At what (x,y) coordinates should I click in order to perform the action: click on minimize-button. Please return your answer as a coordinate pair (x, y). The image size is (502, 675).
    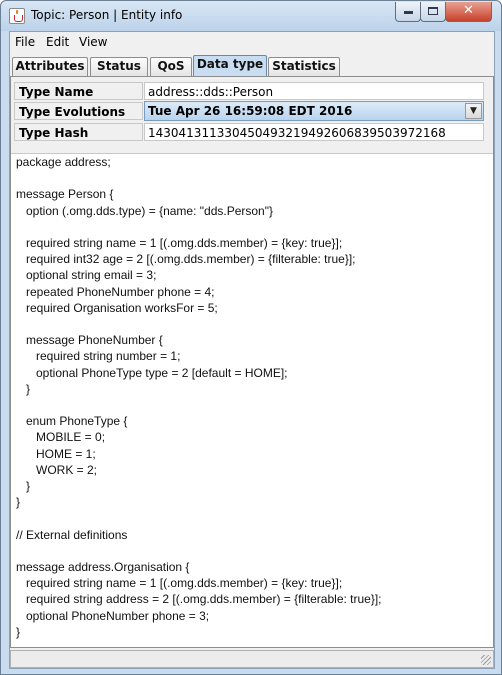
    Looking at the image, I should click on (408, 12).